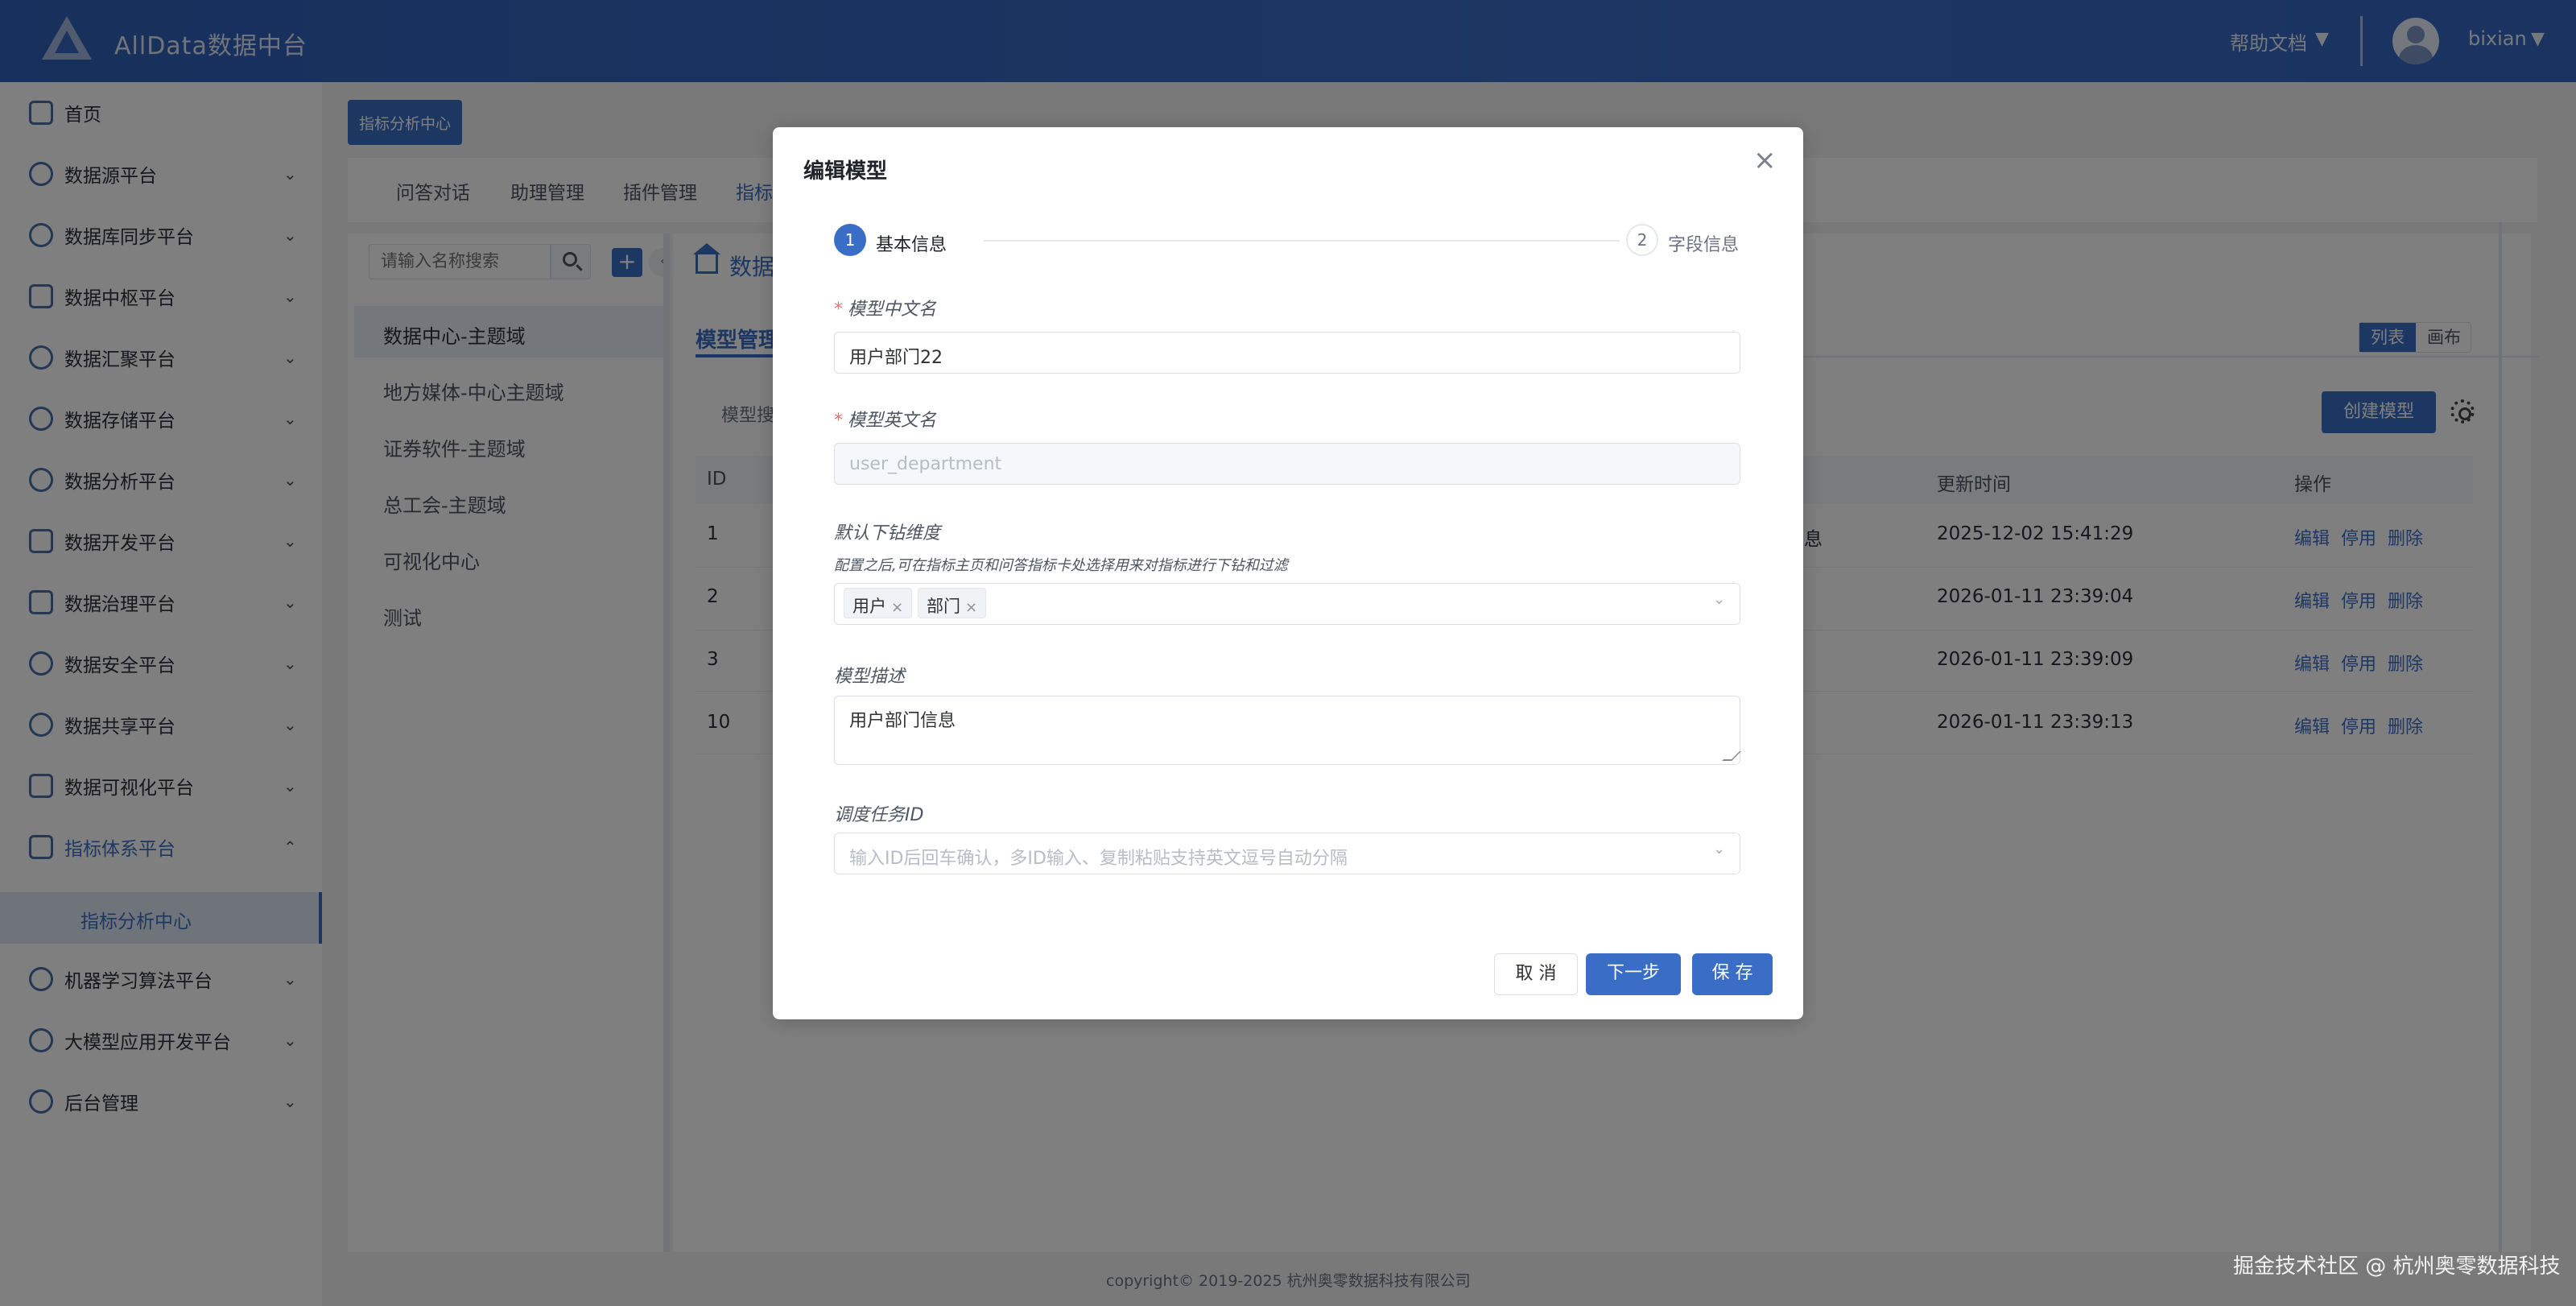 Image resolution: width=2576 pixels, height=1306 pixels. What do you see at coordinates (1732, 974) in the screenshot?
I see `save-button: 保 存` at bounding box center [1732, 974].